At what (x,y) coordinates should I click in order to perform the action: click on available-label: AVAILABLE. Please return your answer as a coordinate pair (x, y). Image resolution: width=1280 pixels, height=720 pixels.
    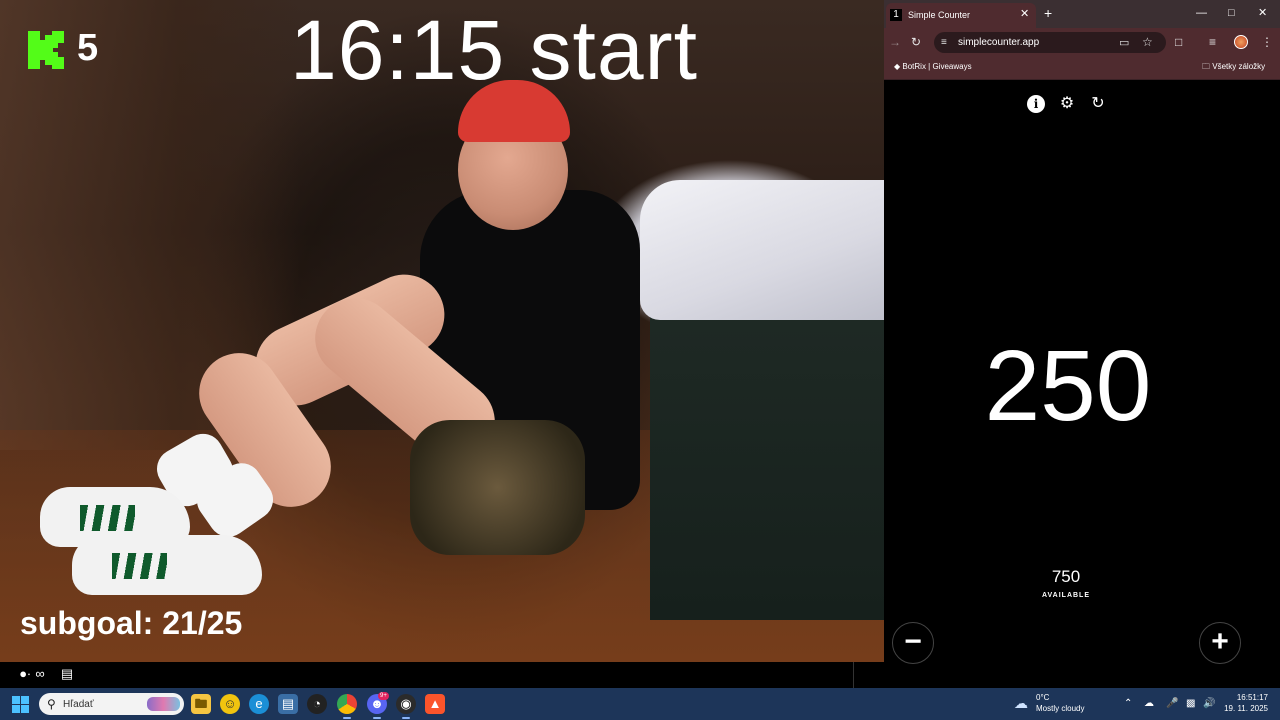
    Looking at the image, I should click on (1066, 595).